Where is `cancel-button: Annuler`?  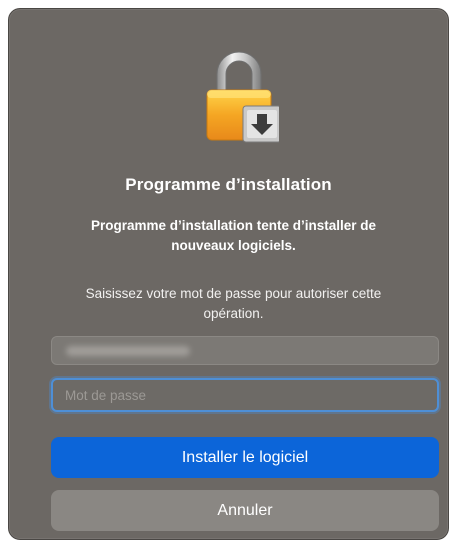 cancel-button: Annuler is located at coordinates (245, 510).